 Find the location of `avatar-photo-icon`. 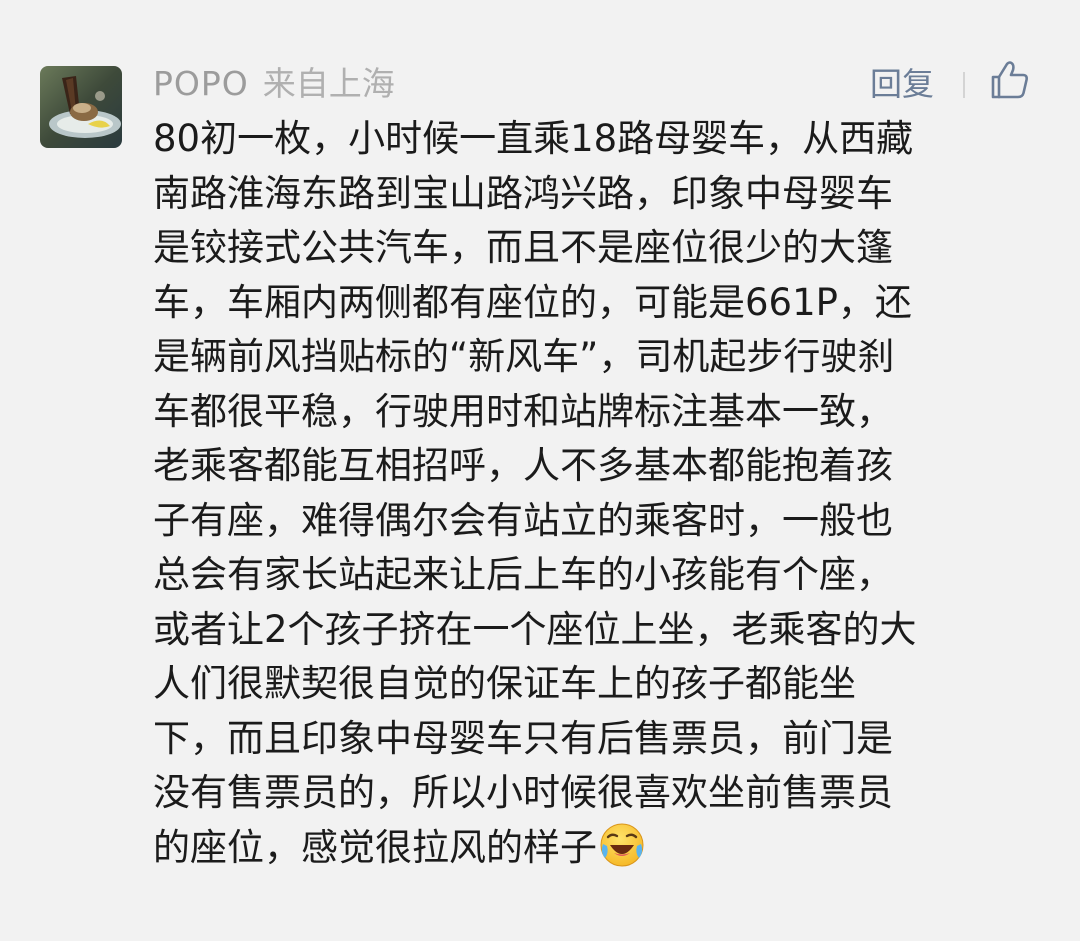

avatar-photo-icon is located at coordinates (81, 107).